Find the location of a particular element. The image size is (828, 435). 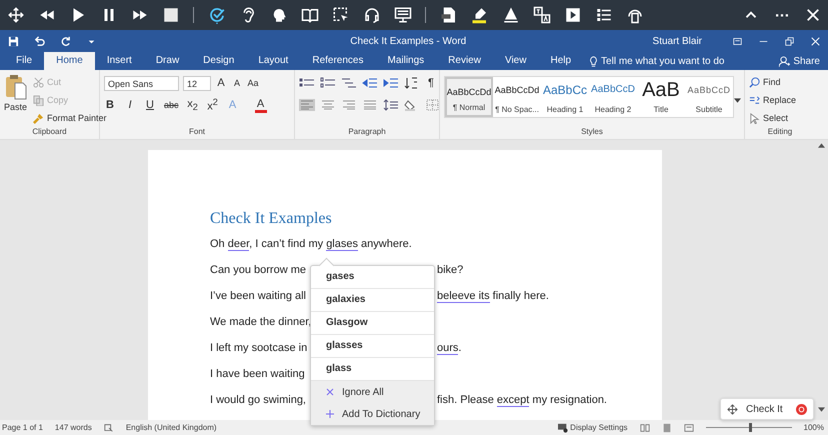

scroll-down-icon is located at coordinates (821, 409).